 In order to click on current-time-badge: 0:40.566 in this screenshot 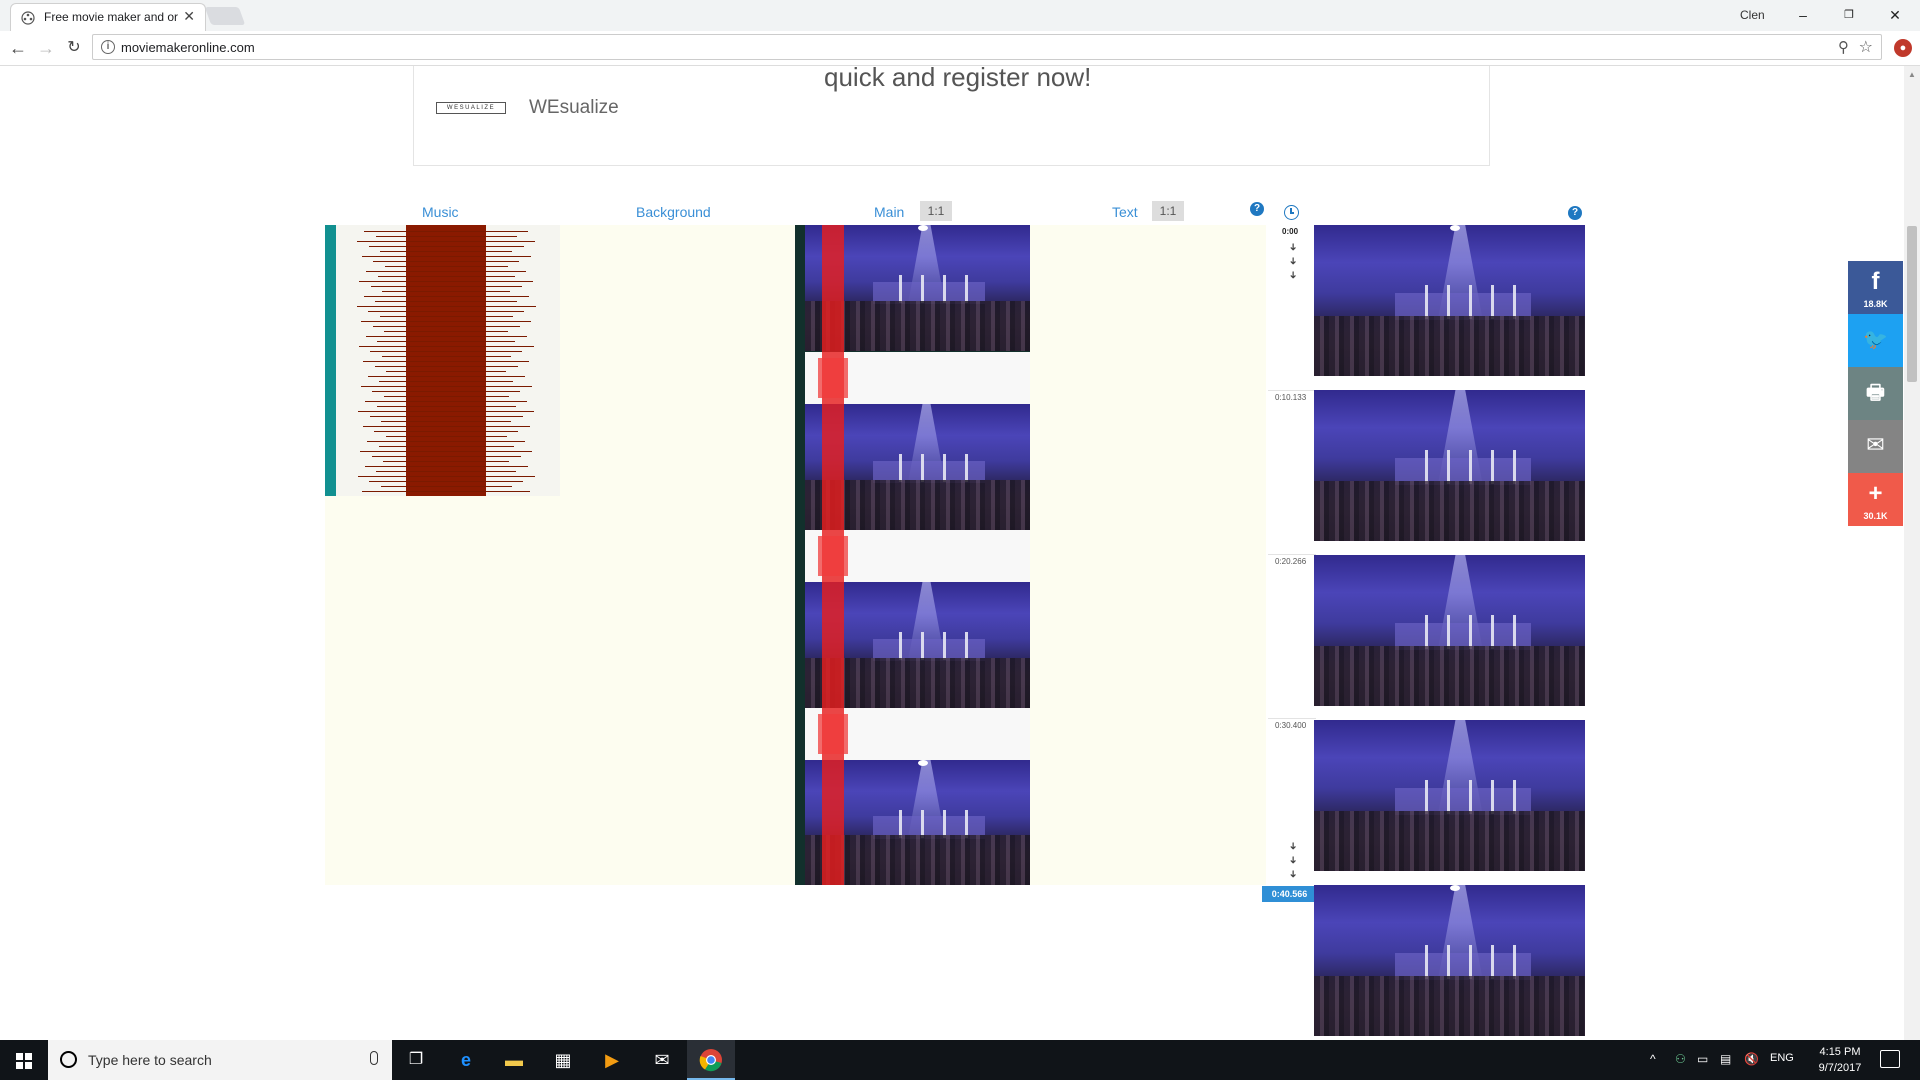, I will do `click(1289, 894)`.